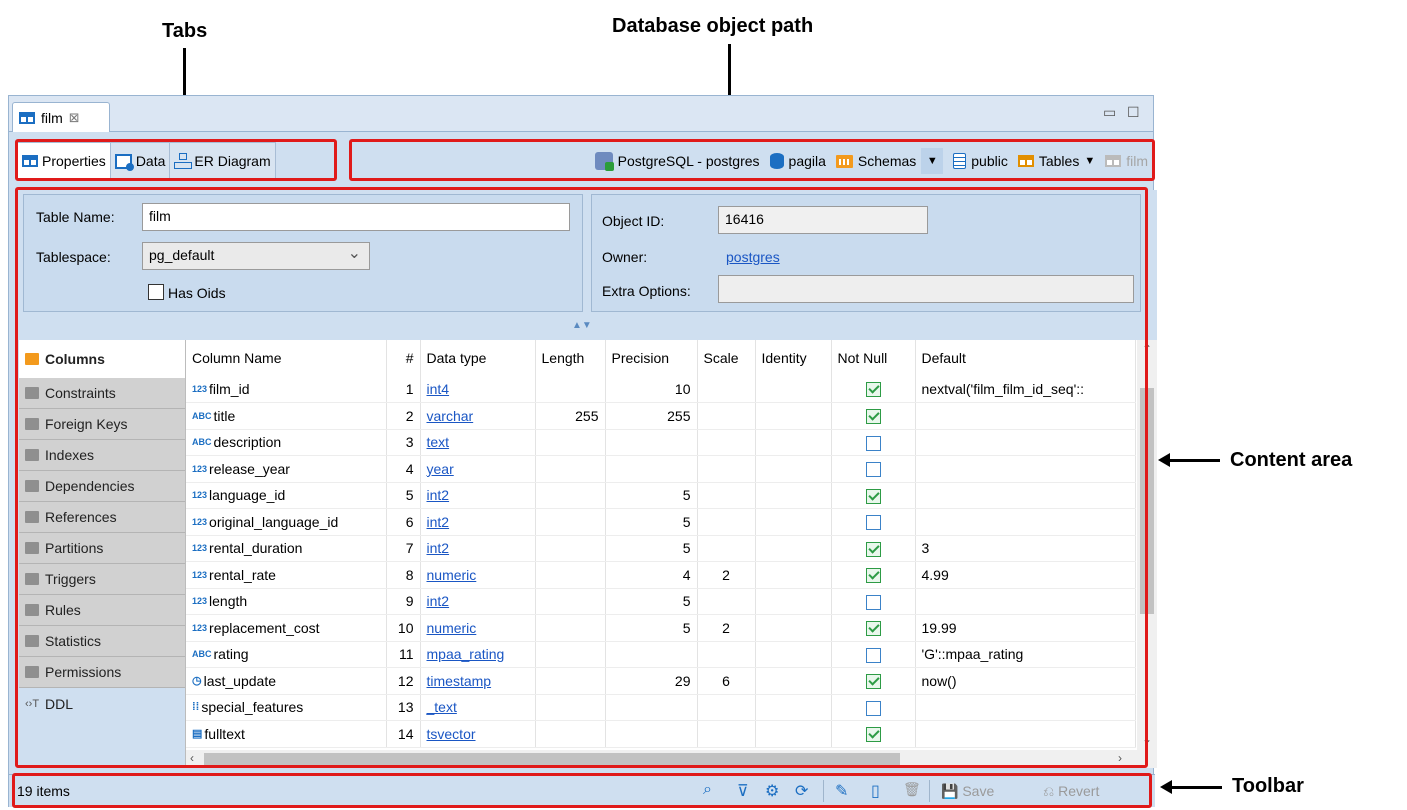 Image resolution: width=1407 pixels, height=810 pixels. Describe the element at coordinates (912, 789) in the screenshot. I see `delete-icon: 🗑` at that location.